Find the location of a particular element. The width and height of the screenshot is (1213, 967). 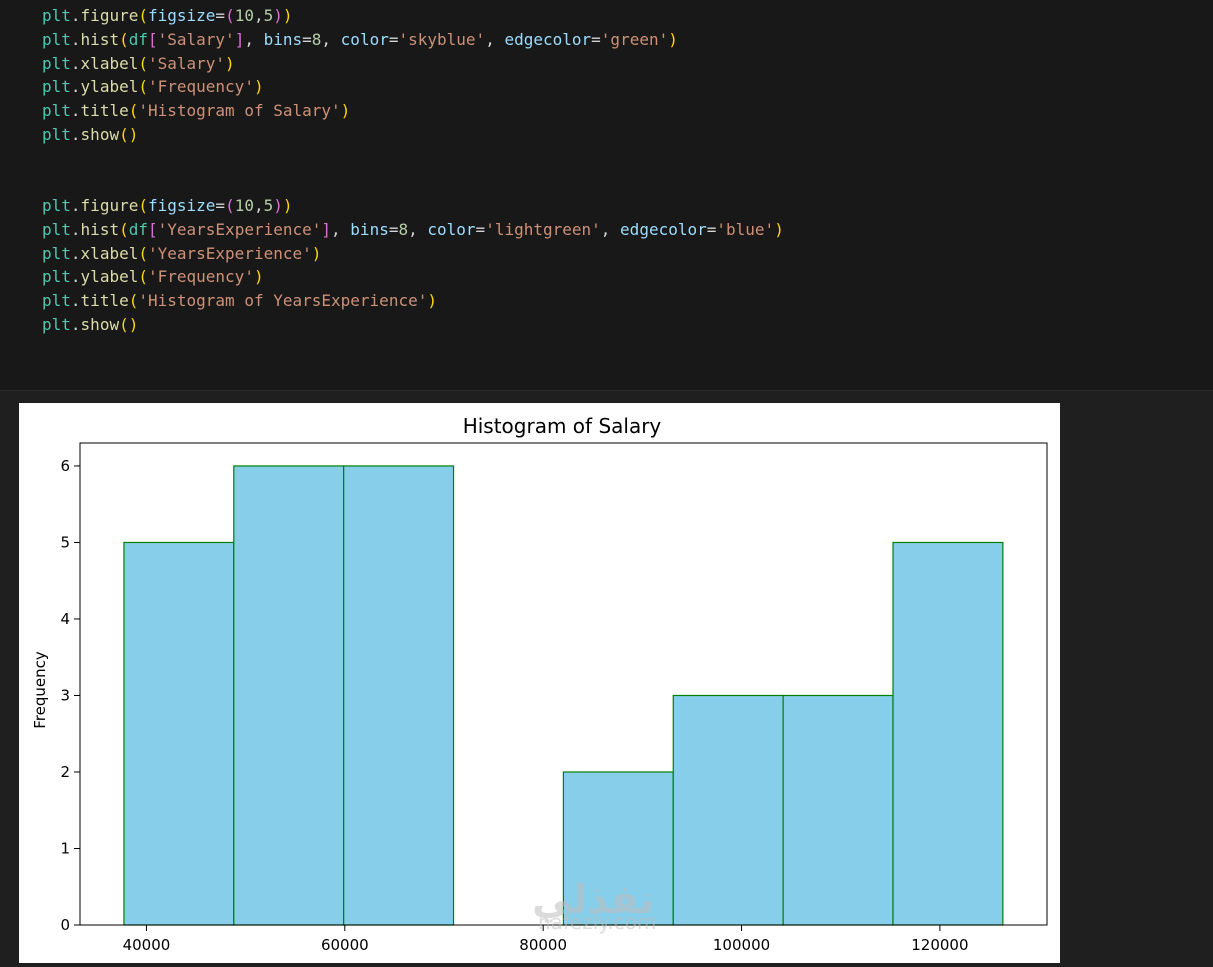

y-tick-label: 1 is located at coordinates (65, 848).